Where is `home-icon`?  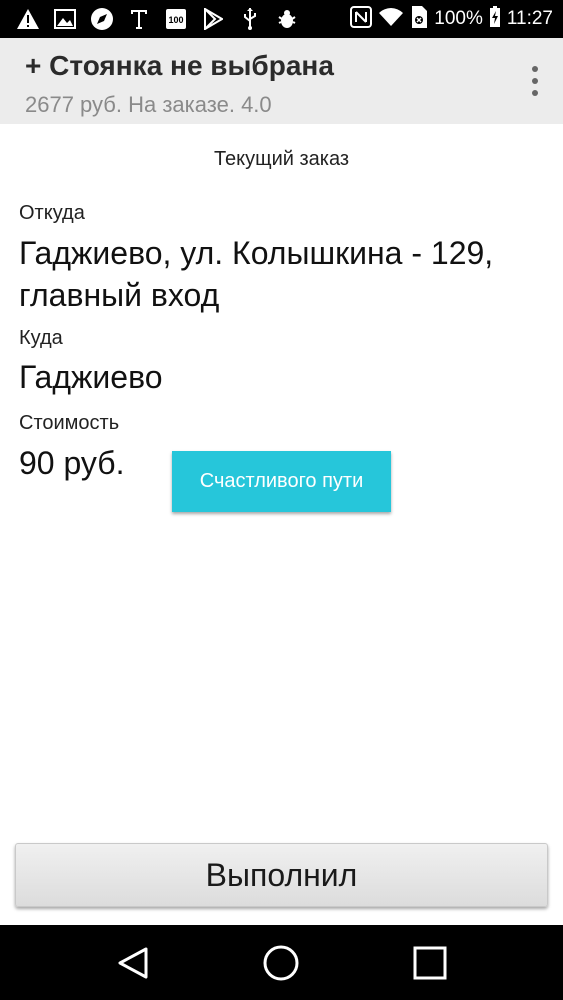 home-icon is located at coordinates (281, 963).